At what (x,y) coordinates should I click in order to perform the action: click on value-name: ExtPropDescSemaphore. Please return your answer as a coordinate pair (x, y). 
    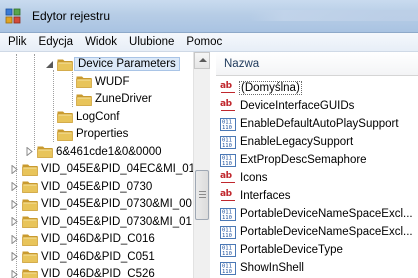
    Looking at the image, I should click on (303, 160).